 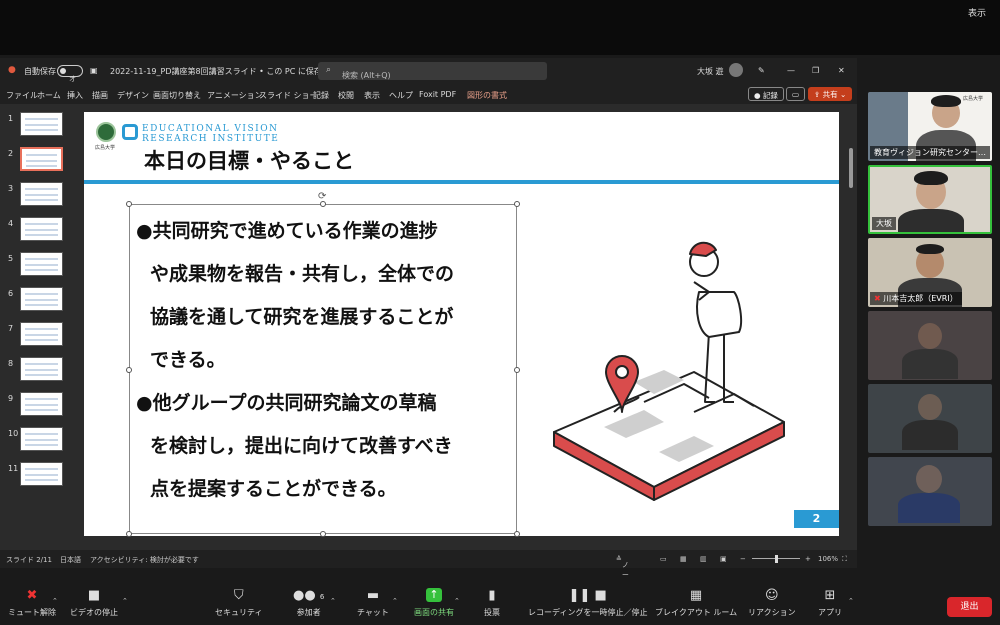 What do you see at coordinates (930, 199) in the screenshot?
I see `participant-tile-active-speaker: 大坂` at bounding box center [930, 199].